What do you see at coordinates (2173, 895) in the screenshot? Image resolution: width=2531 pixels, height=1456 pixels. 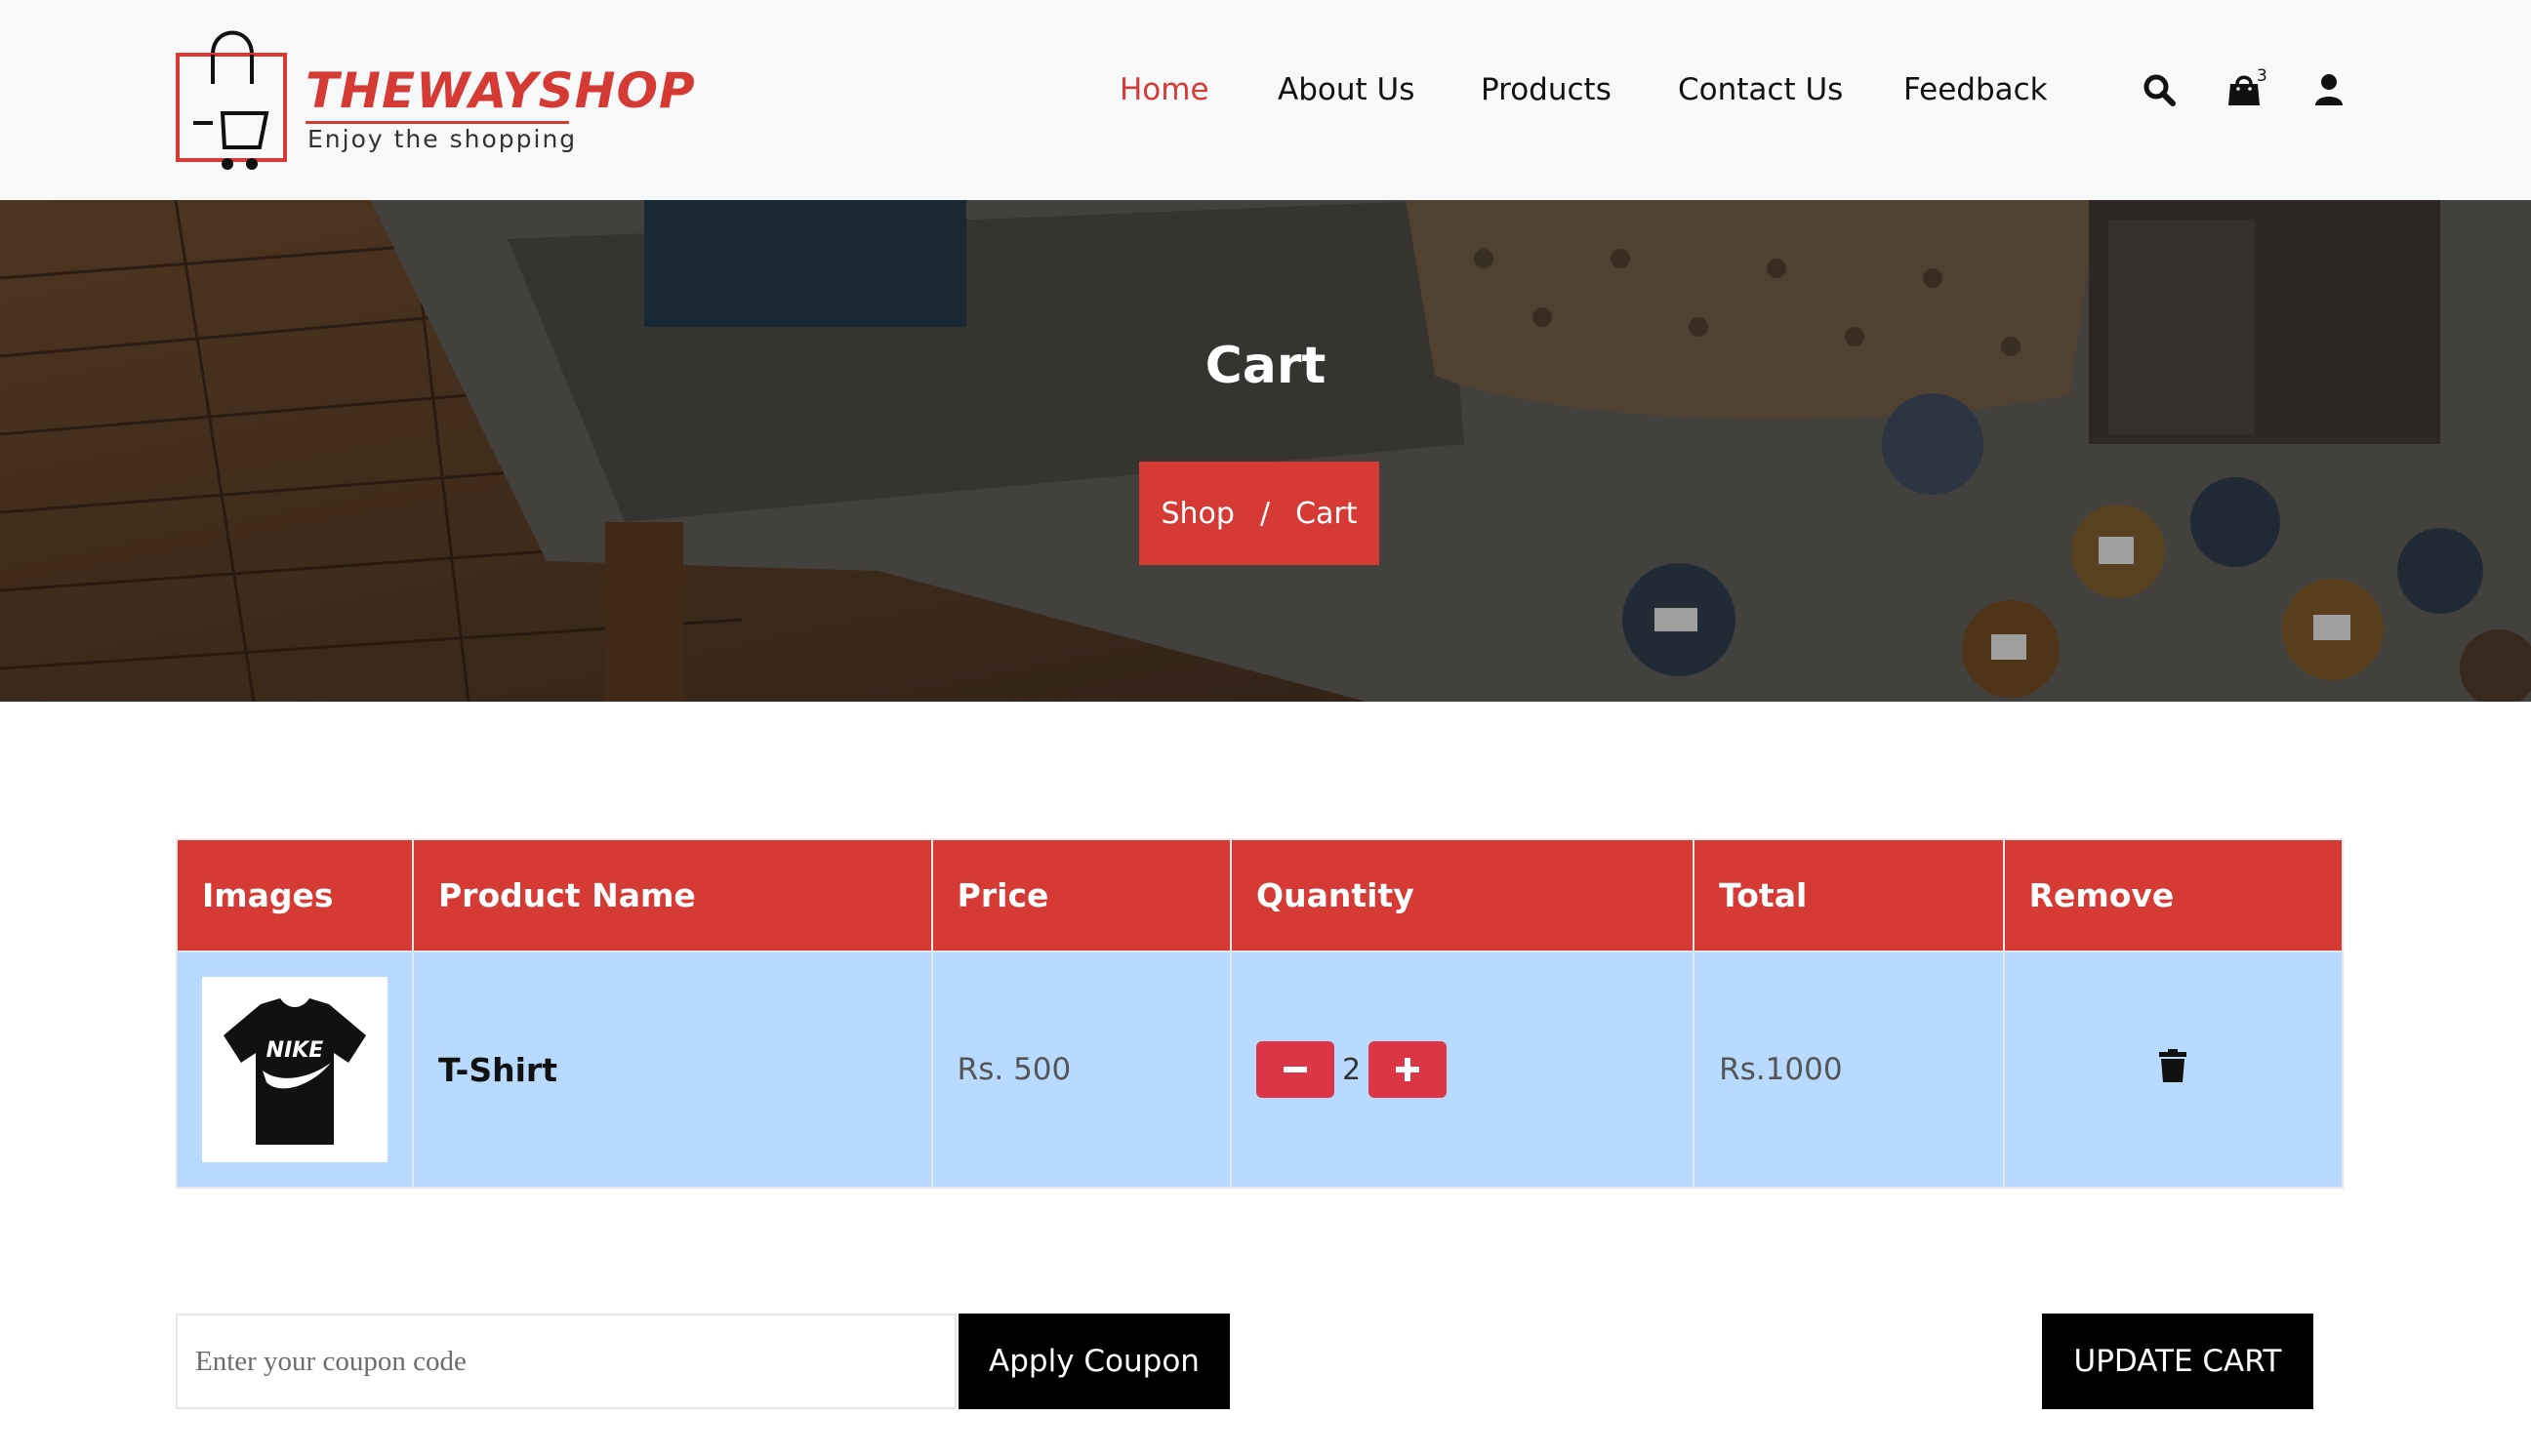 I see `column-header-remove: Remove` at bounding box center [2173, 895].